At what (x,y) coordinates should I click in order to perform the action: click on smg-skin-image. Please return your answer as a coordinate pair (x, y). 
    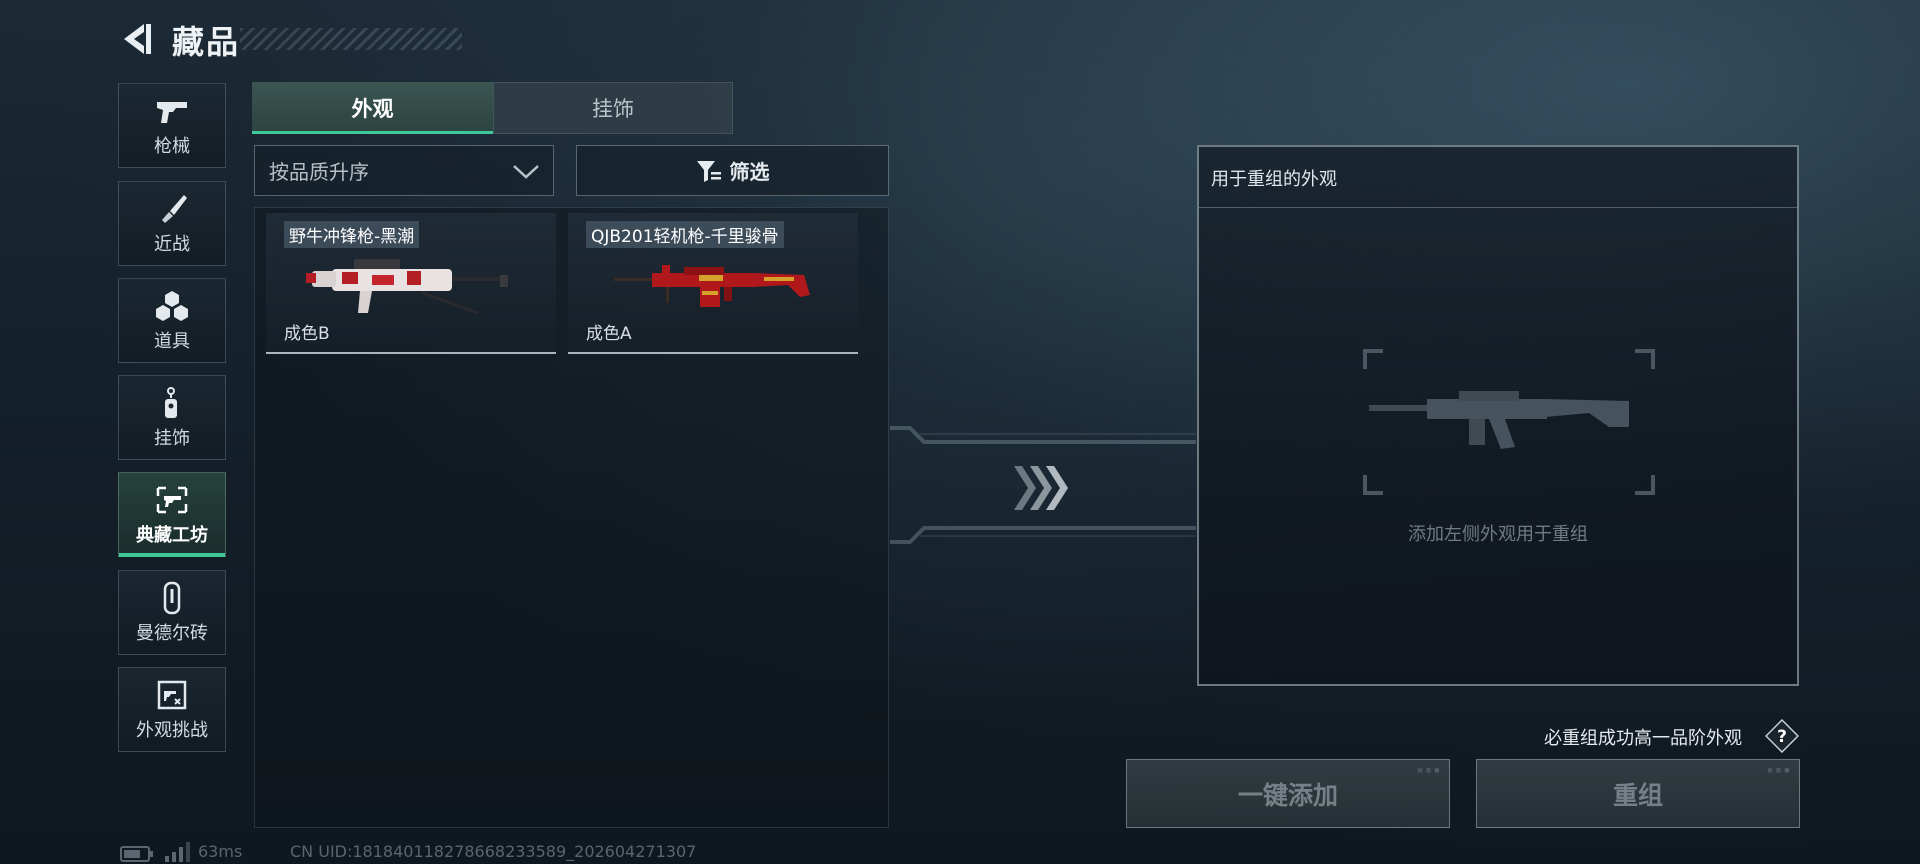
    Looking at the image, I should click on (407, 287).